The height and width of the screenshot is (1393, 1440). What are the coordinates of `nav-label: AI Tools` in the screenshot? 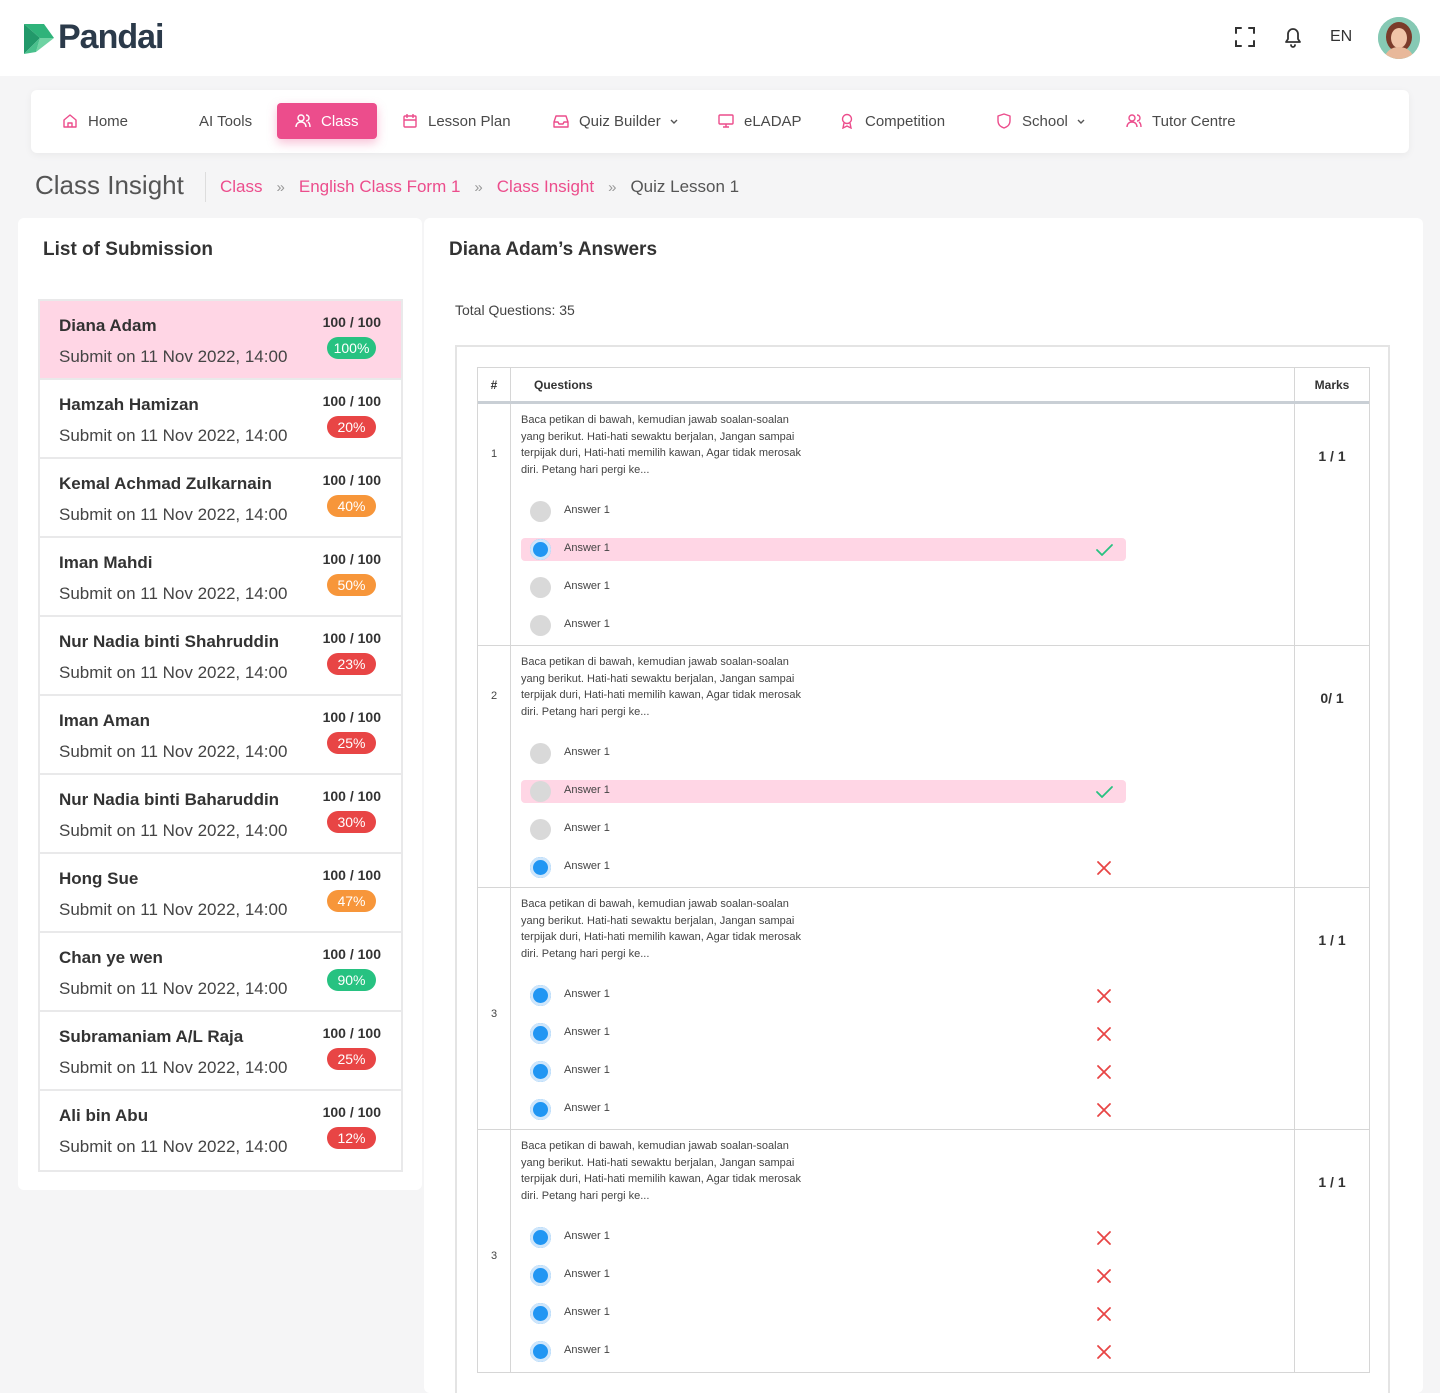 It's located at (226, 121).